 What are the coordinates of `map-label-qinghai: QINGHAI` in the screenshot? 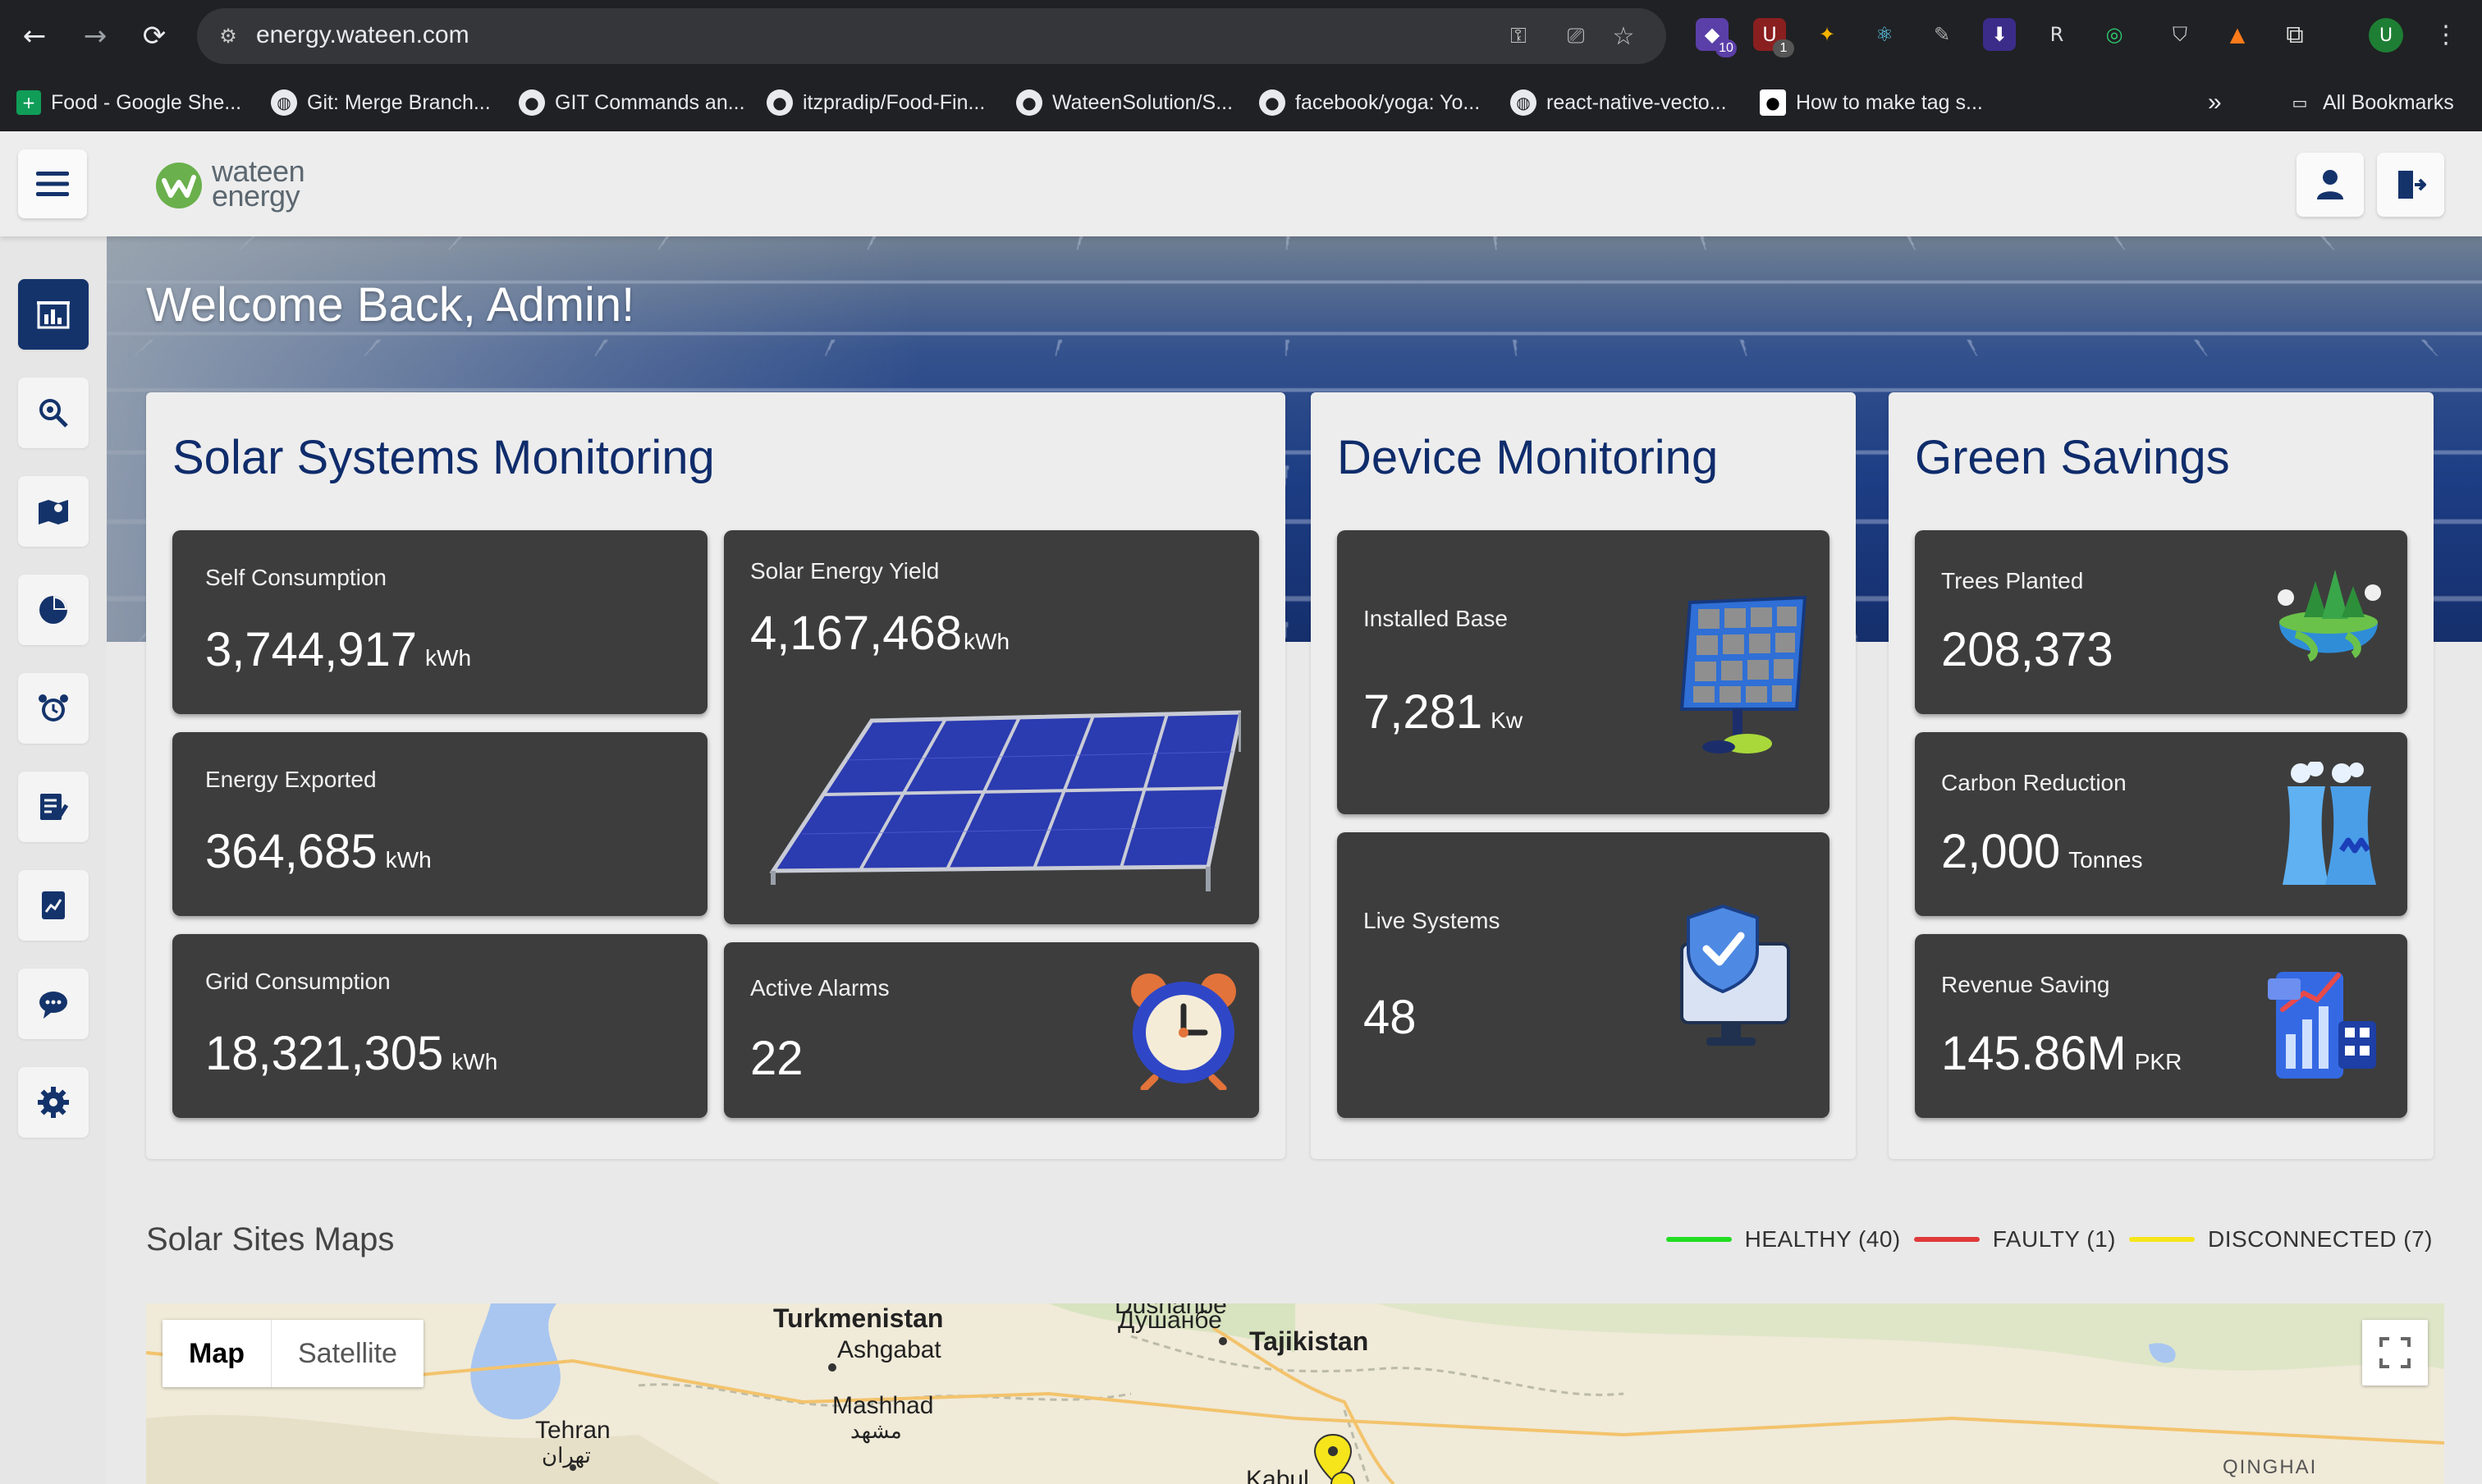 It's located at (2270, 1467).